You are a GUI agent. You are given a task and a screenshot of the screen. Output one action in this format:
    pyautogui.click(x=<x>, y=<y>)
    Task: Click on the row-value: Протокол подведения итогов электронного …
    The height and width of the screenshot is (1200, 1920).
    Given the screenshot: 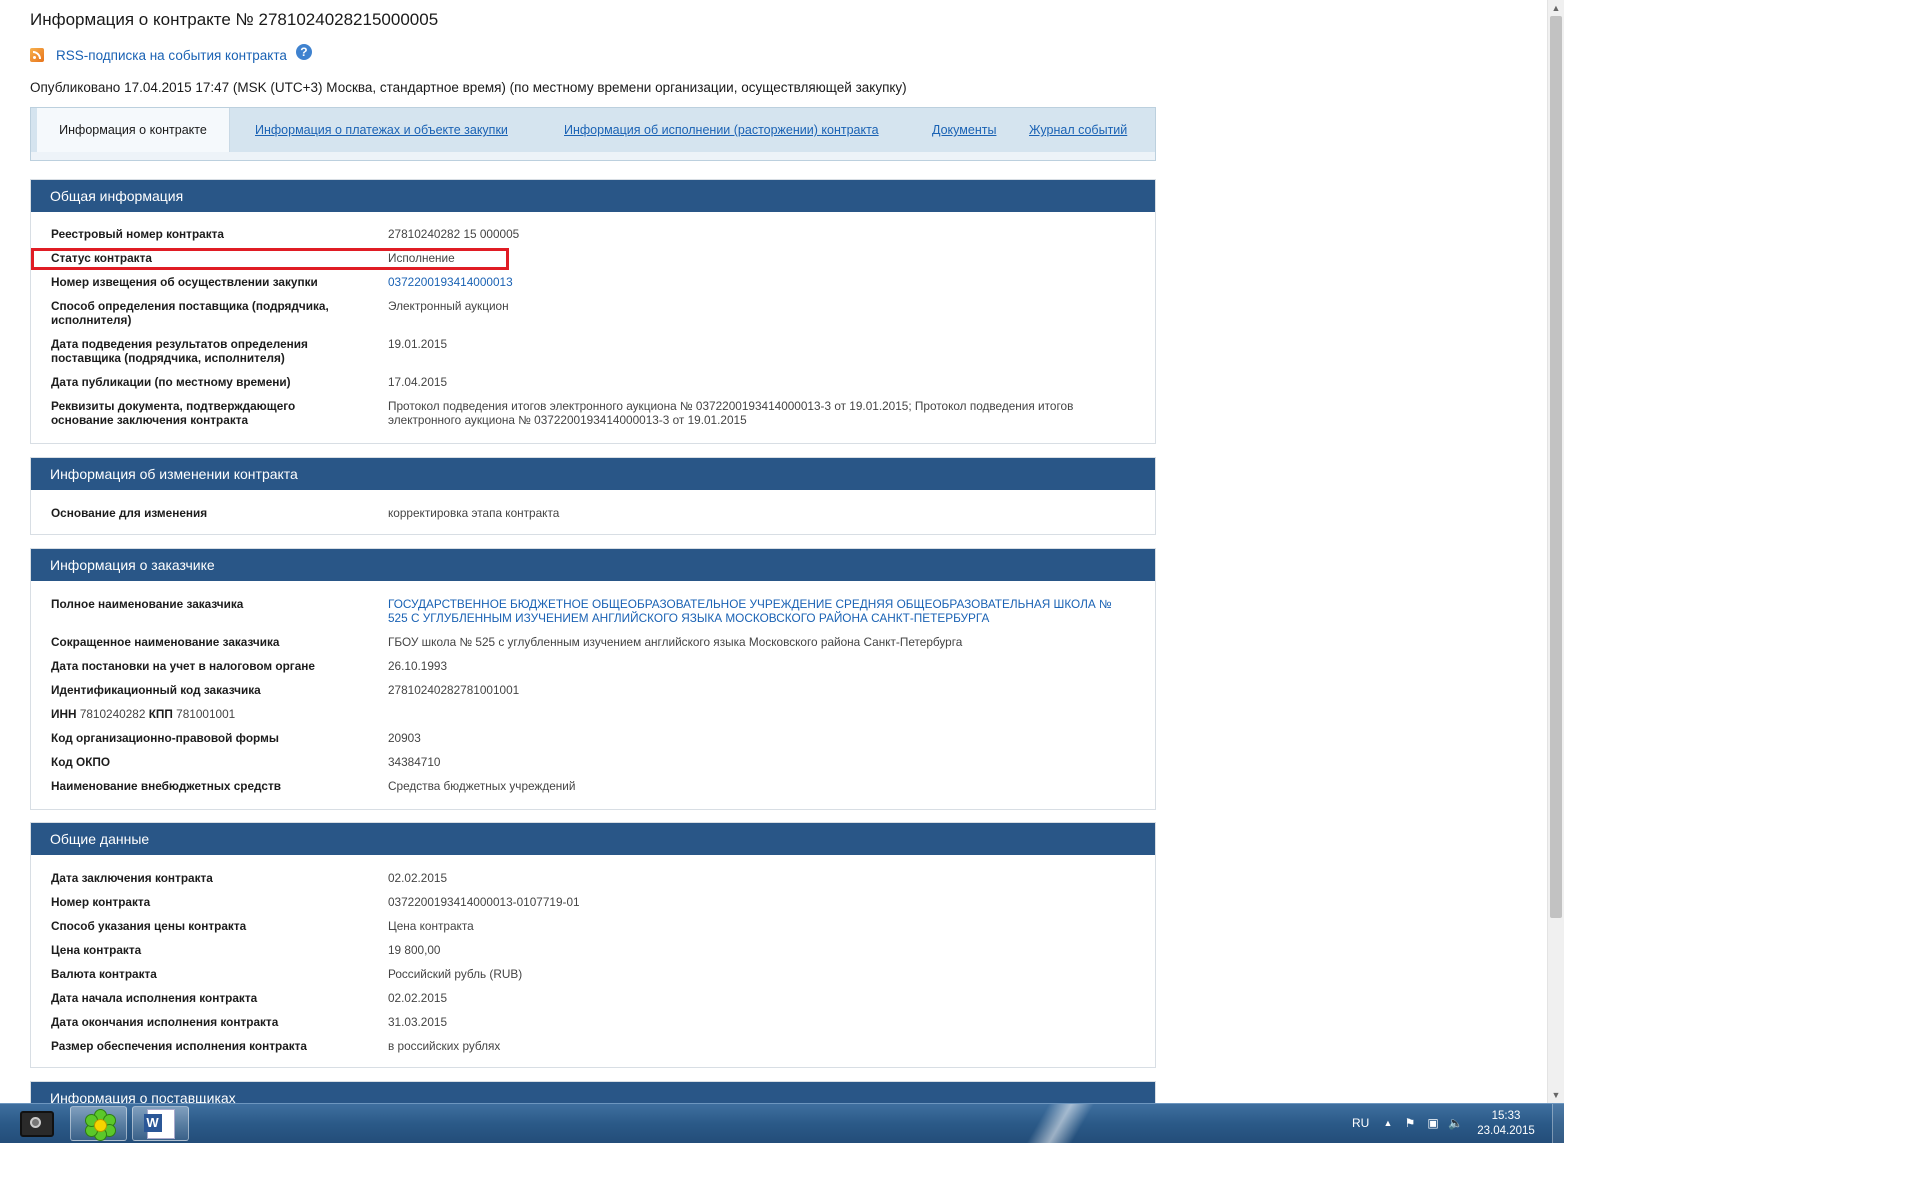 What is the action you would take?
    pyautogui.click(x=731, y=413)
    